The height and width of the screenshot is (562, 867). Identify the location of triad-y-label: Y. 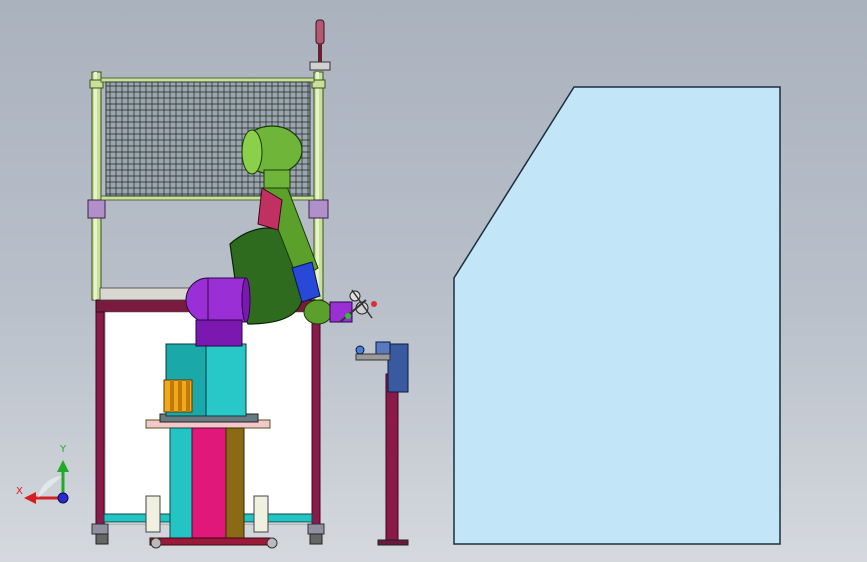
(63, 449).